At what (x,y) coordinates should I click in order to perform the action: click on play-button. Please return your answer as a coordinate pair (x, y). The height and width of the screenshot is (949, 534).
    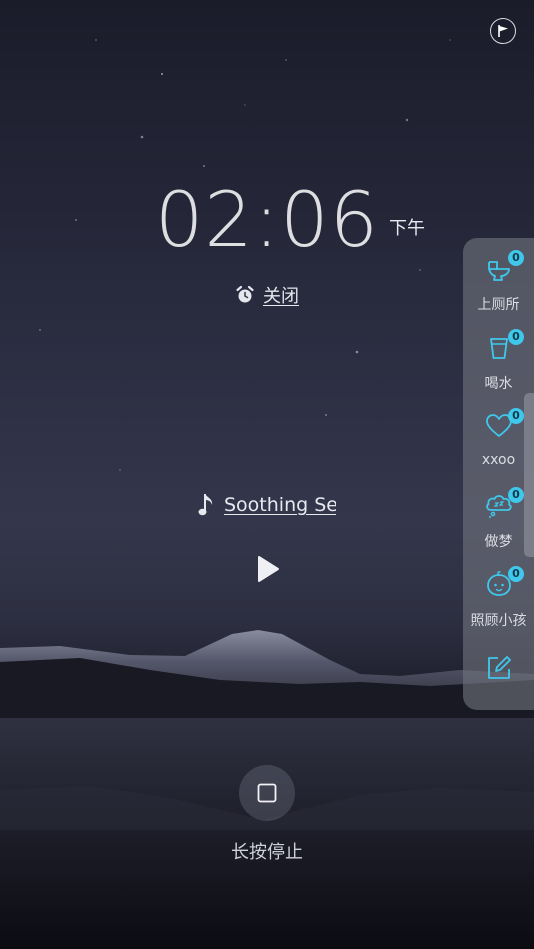
    Looking at the image, I should click on (268, 569).